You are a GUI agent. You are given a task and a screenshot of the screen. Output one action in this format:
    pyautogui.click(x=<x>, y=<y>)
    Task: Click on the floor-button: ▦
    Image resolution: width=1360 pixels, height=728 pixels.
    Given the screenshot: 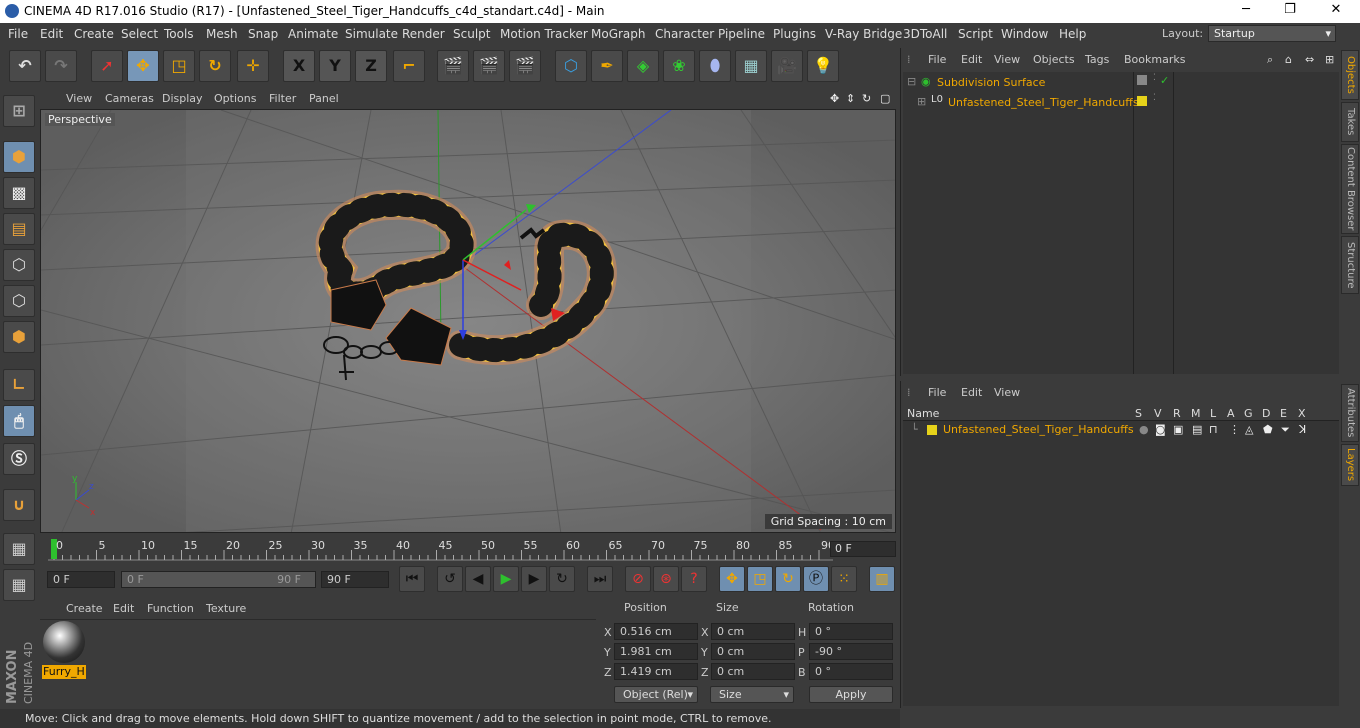 What is the action you would take?
    pyautogui.click(x=751, y=66)
    